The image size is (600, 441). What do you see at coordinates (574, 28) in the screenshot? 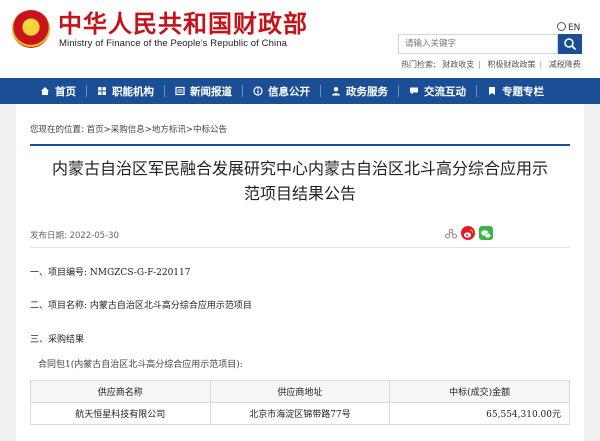
I see `language-label: EN` at bounding box center [574, 28].